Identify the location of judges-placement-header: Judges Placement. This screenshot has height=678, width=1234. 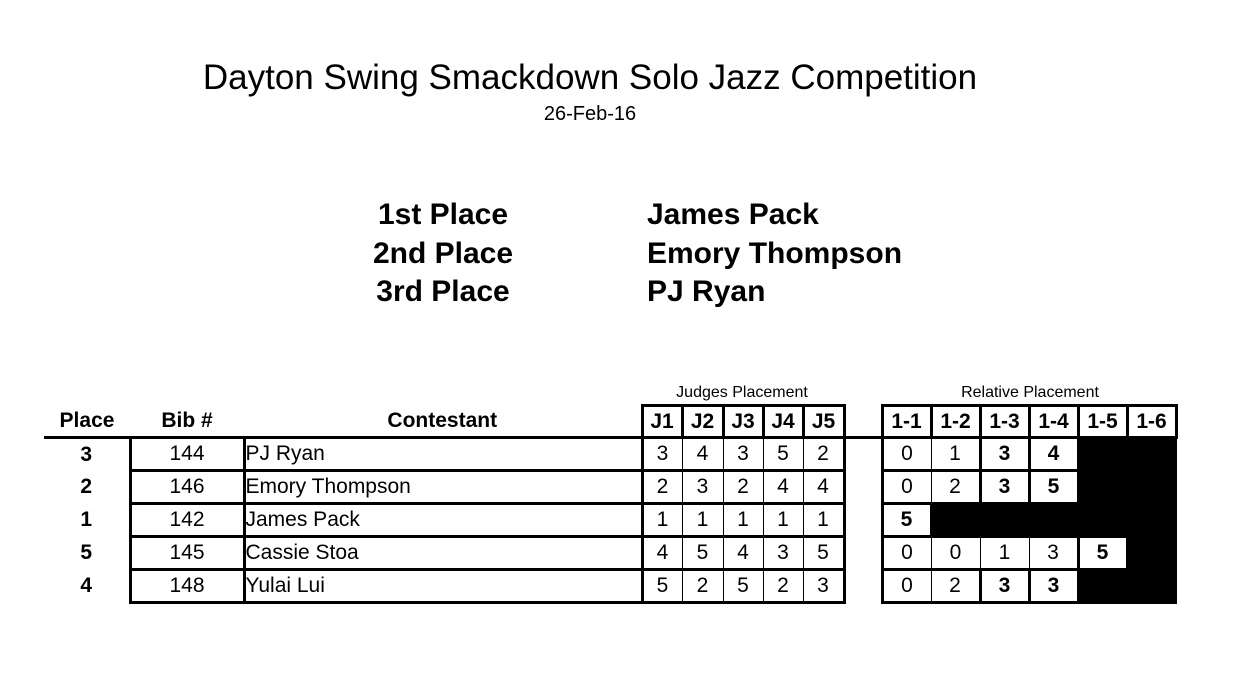
(742, 392).